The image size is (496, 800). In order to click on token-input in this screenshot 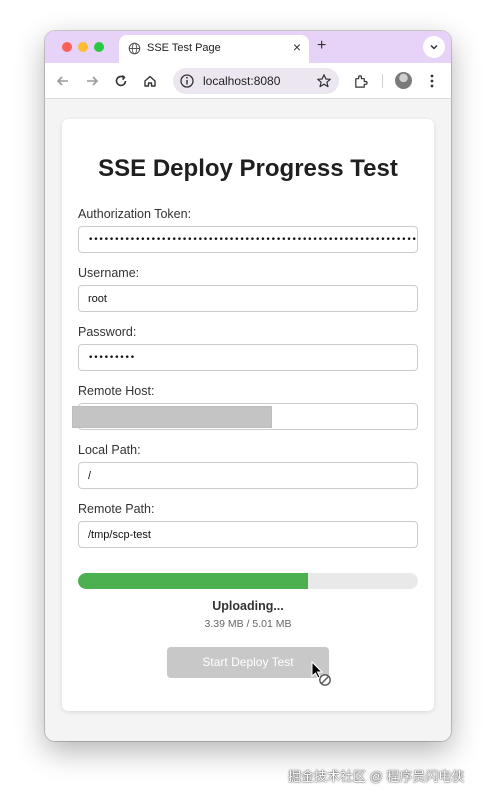, I will do `click(248, 239)`.